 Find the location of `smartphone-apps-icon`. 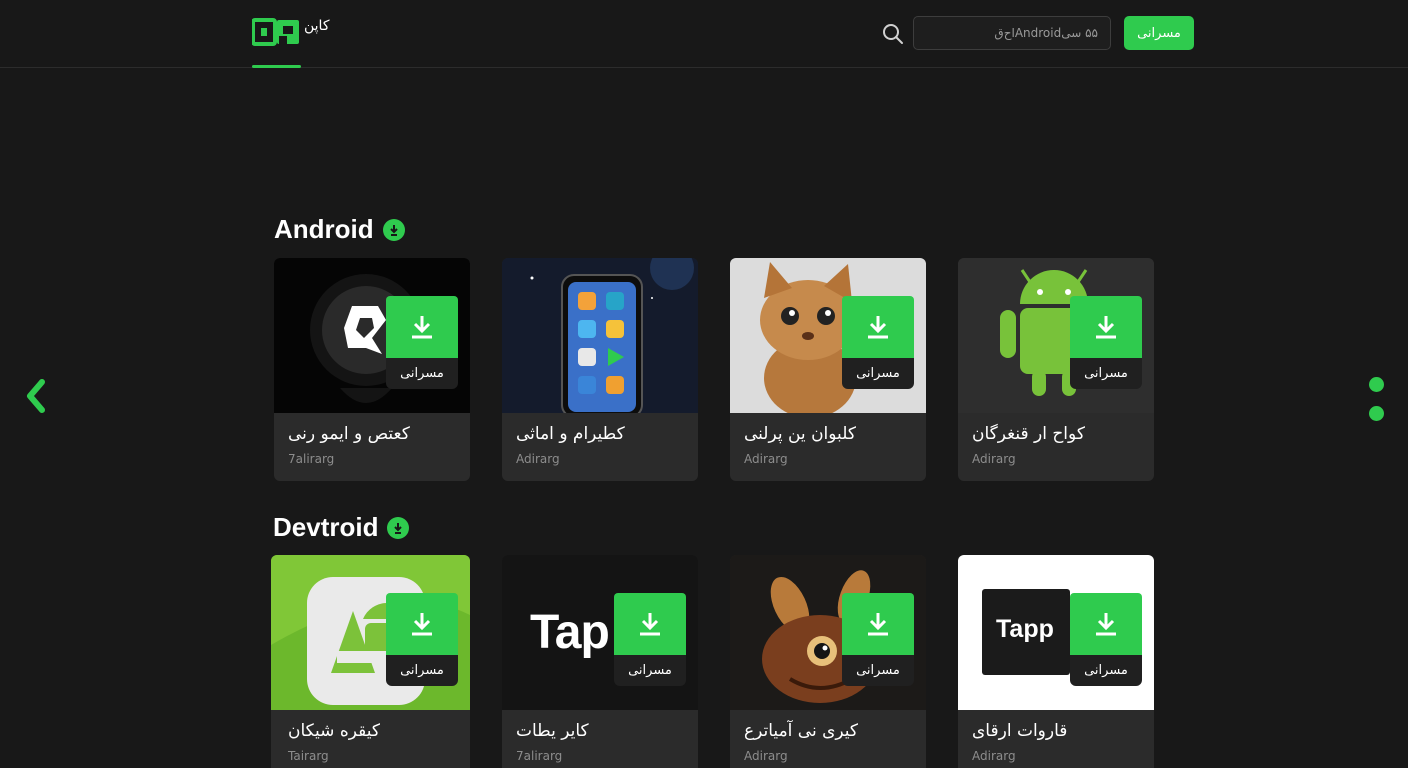

smartphone-apps-icon is located at coordinates (600, 335).